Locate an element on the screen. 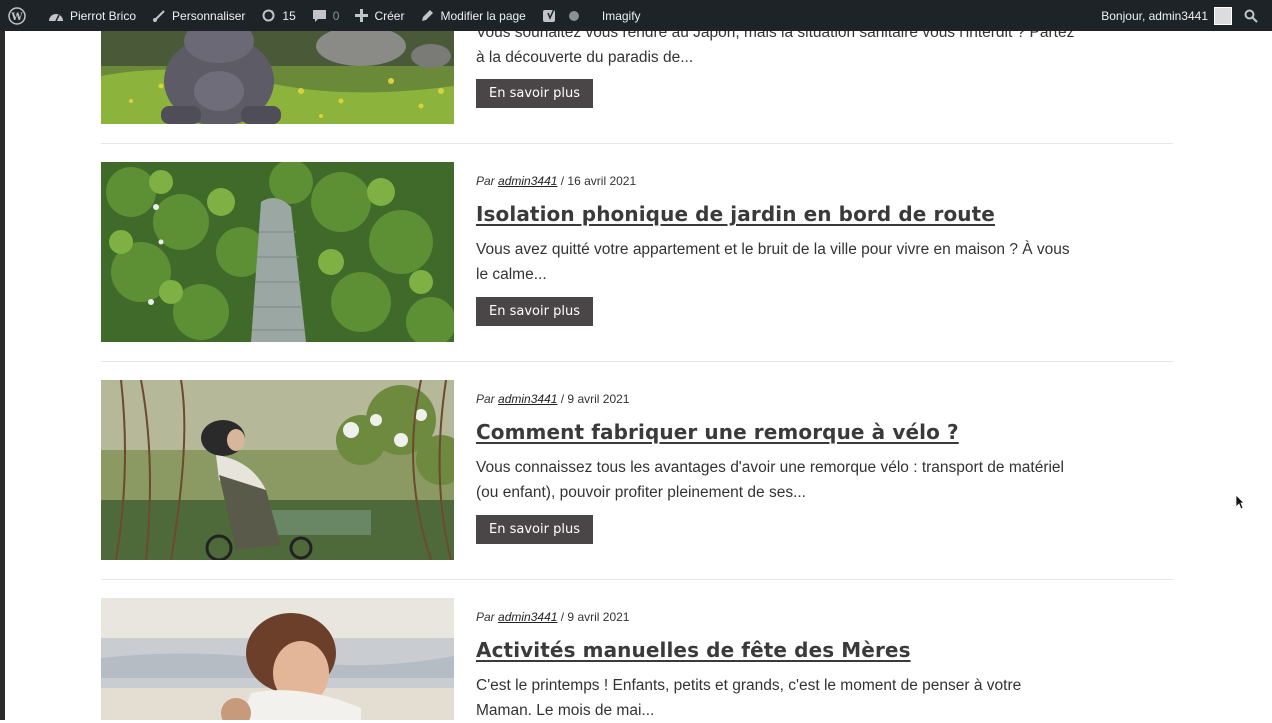 This screenshot has width=1272, height=723. greeting-label: Bonjour, admin3441 is located at coordinates (1154, 15).